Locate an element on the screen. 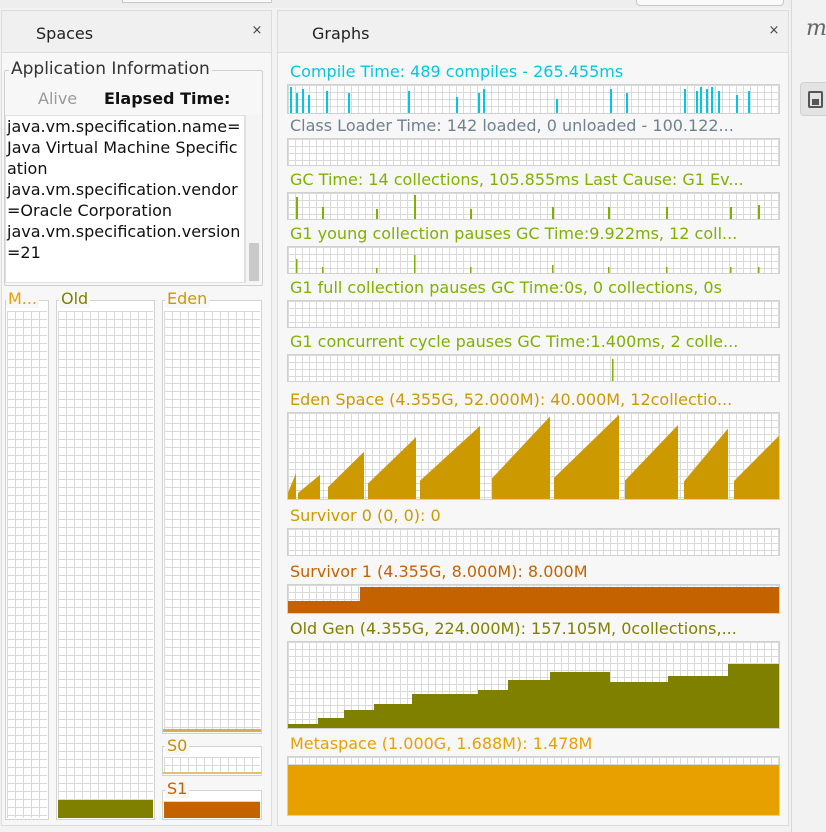  save-button is located at coordinates (813, 99).